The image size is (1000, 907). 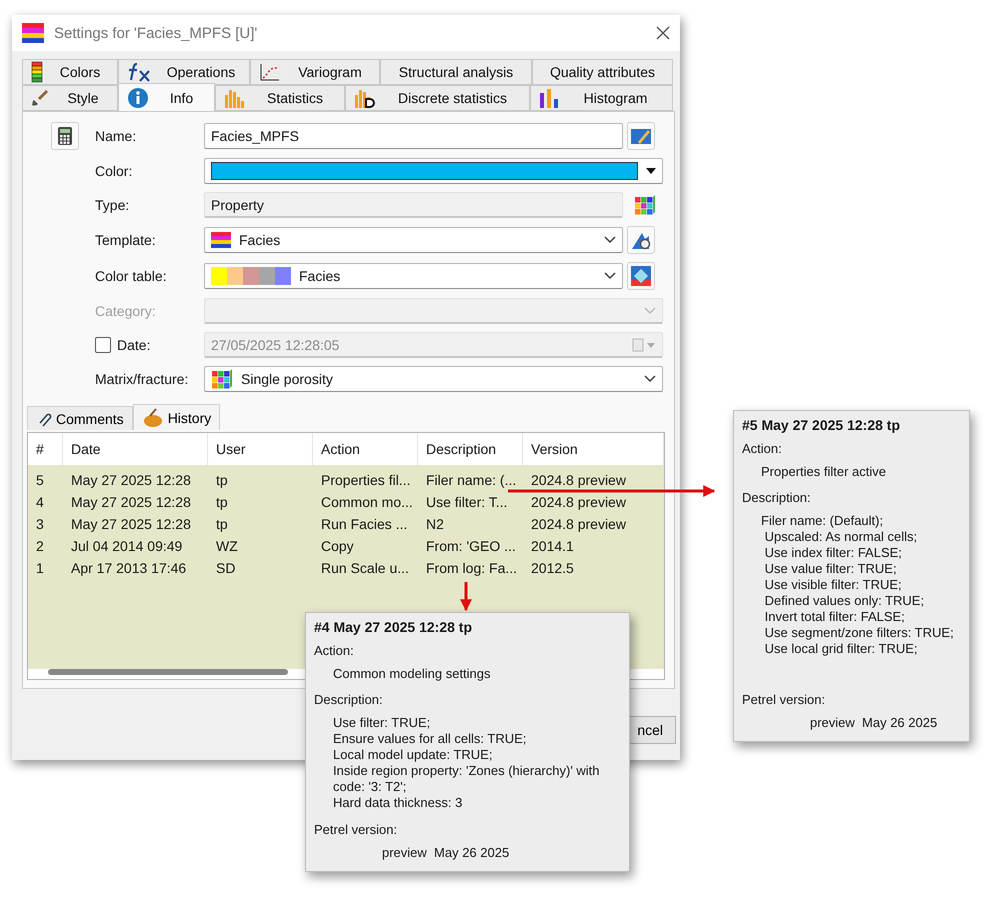 I want to click on field-label: Type:, so click(x=112, y=205).